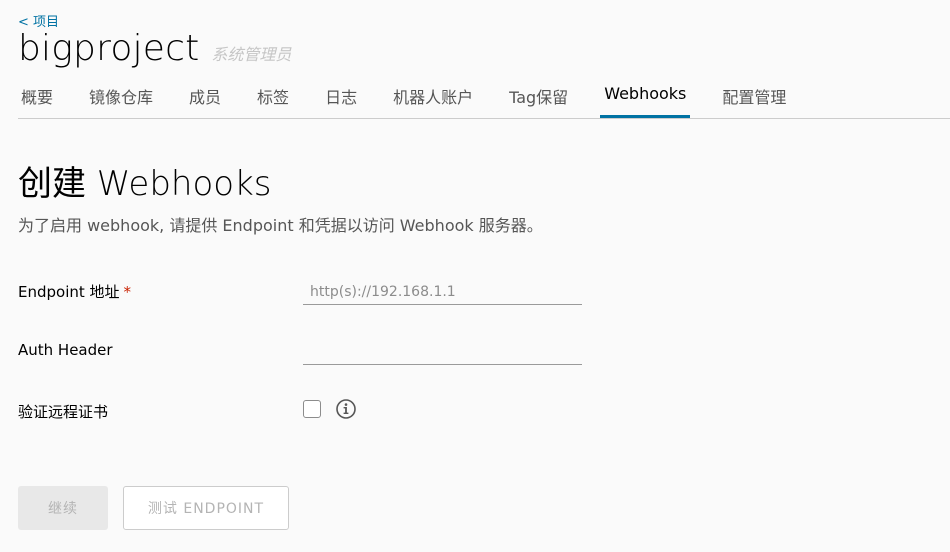 This screenshot has height=552, width=950. What do you see at coordinates (442, 352) in the screenshot?
I see `auth-header-input` at bounding box center [442, 352].